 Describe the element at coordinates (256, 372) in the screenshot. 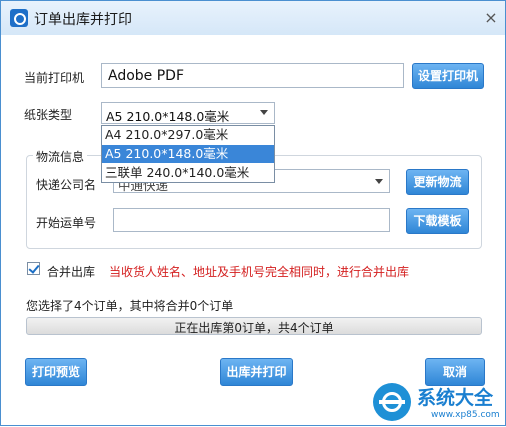

I see `ship-and-print-button: 出库并打印` at that location.